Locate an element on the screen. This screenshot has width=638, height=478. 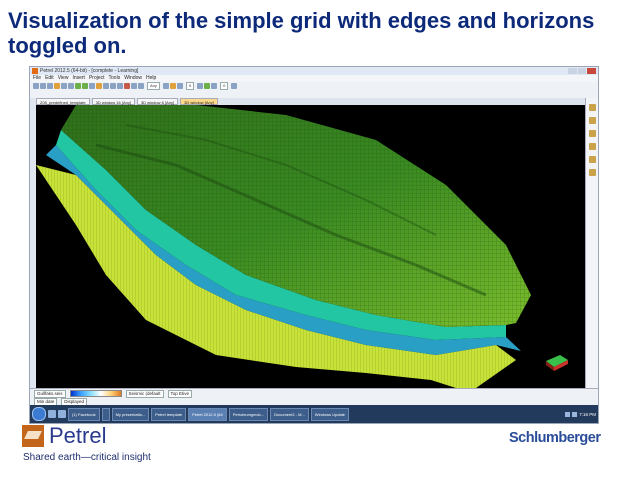
minimize-button is located at coordinates (572, 71).